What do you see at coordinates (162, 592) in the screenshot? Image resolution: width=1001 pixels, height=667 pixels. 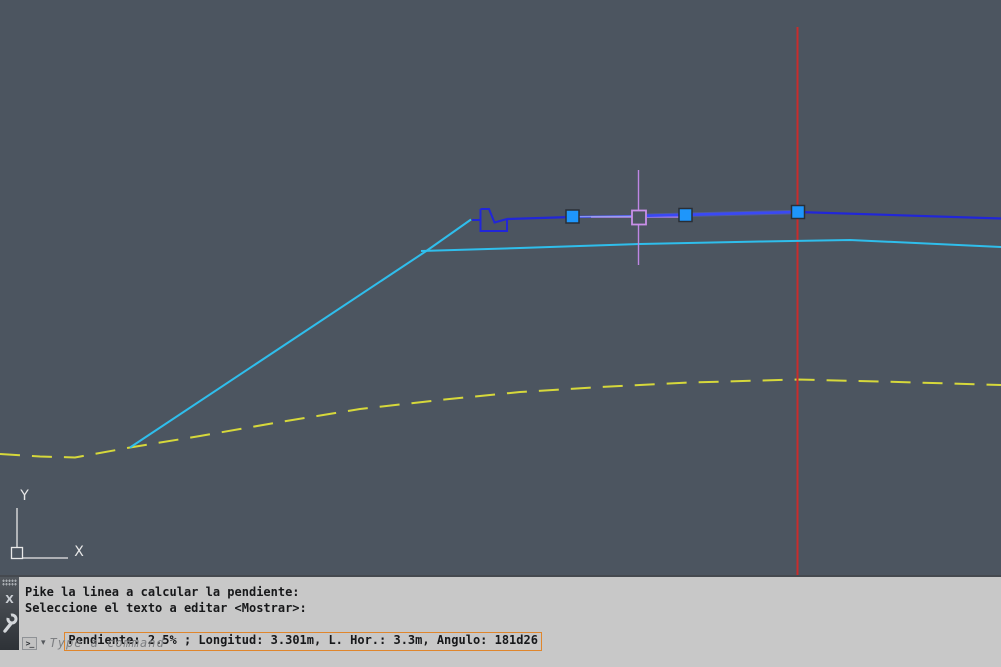 I see `command-history-line: Pike la linea a calcular la pendiente:` at bounding box center [162, 592].